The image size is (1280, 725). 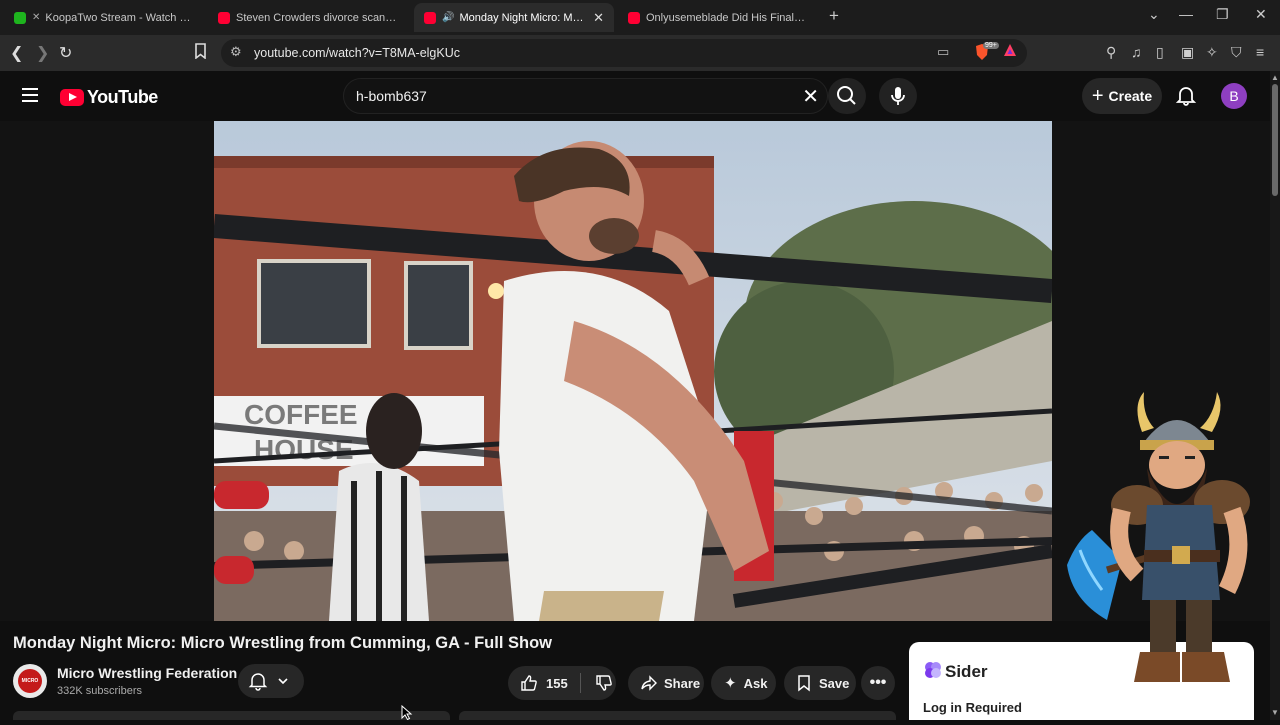 I want to click on tab-title: Steven Crowders divorce scandal | RE, so click(x=317, y=17).